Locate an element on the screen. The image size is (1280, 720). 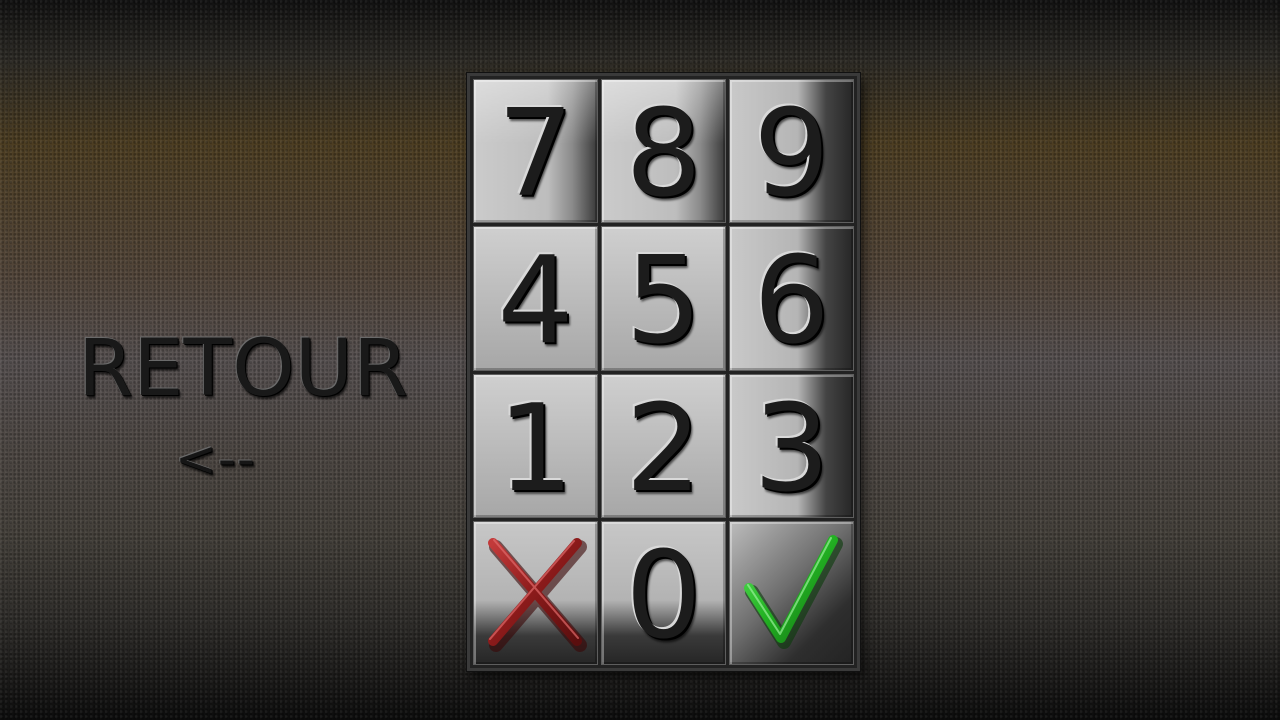
confirm-check-icon is located at coordinates (793, 592).